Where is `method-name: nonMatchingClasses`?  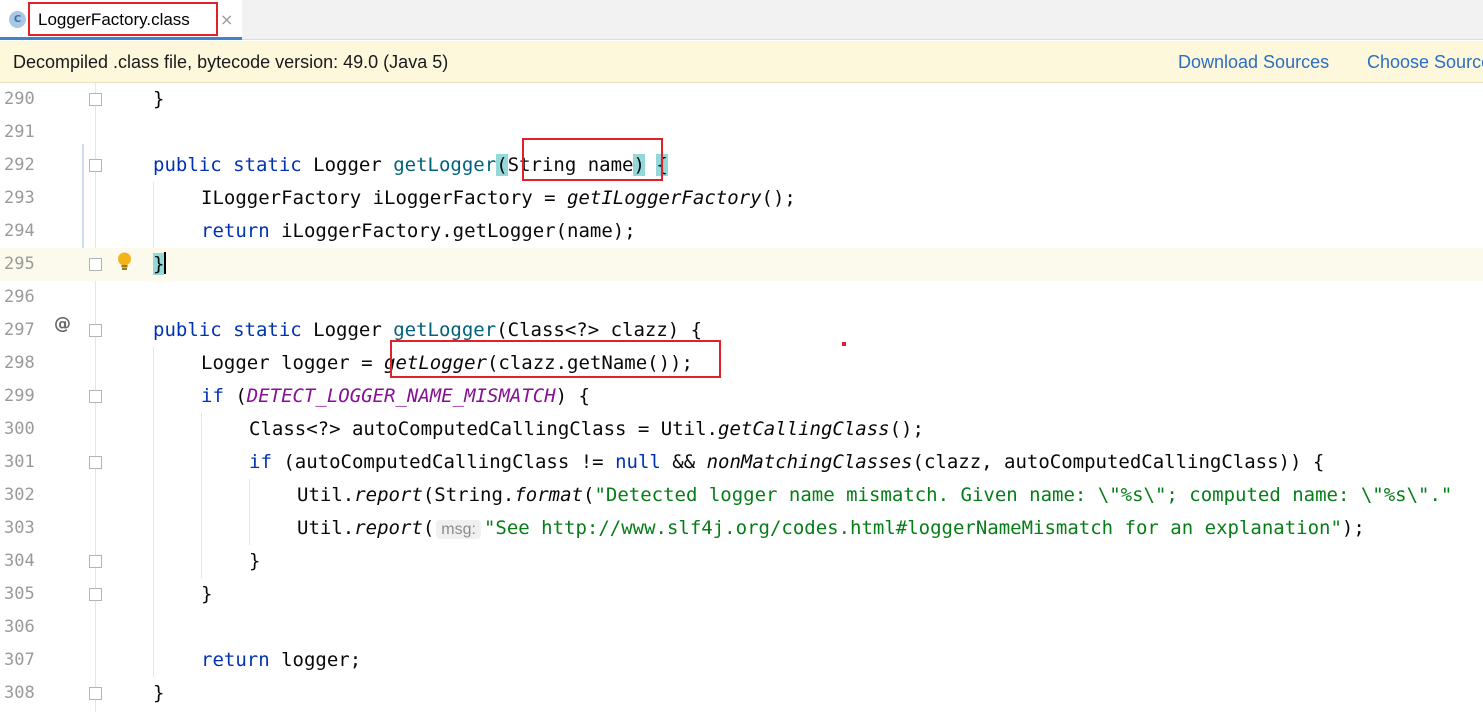 method-name: nonMatchingClasses is located at coordinates (809, 462).